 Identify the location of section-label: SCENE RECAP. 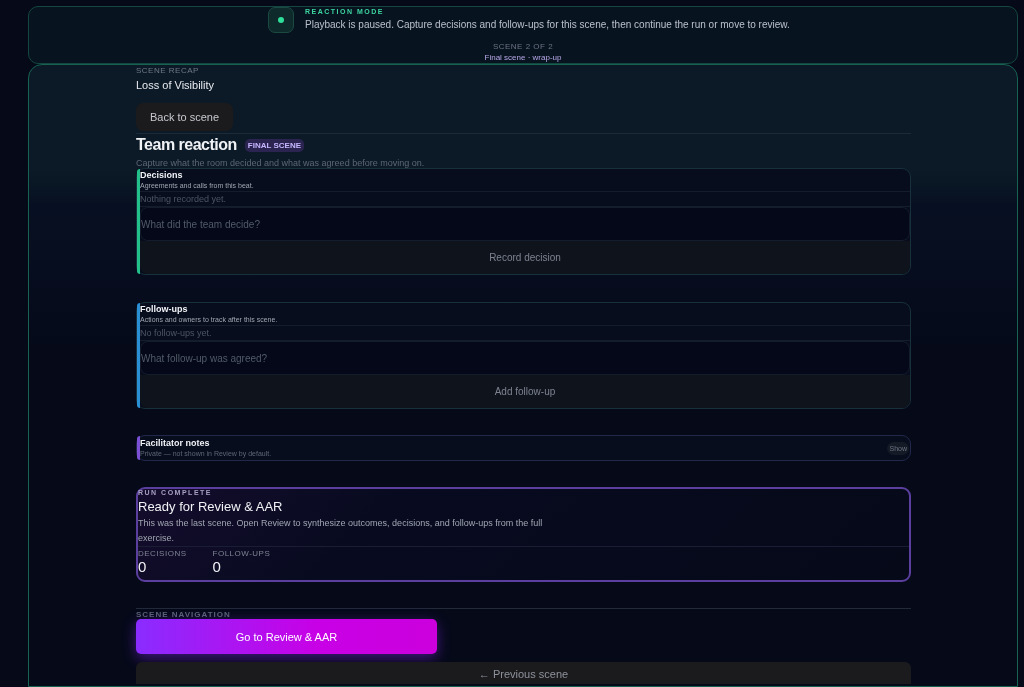
(168, 70).